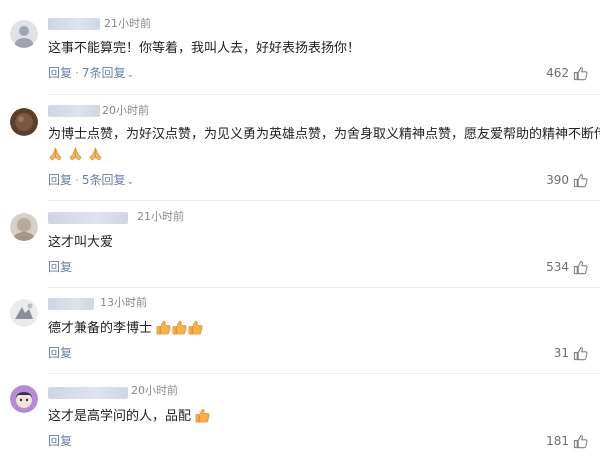 The width and height of the screenshot is (600, 461). Describe the element at coordinates (557, 73) in the screenshot. I see `like-count: 462` at that location.